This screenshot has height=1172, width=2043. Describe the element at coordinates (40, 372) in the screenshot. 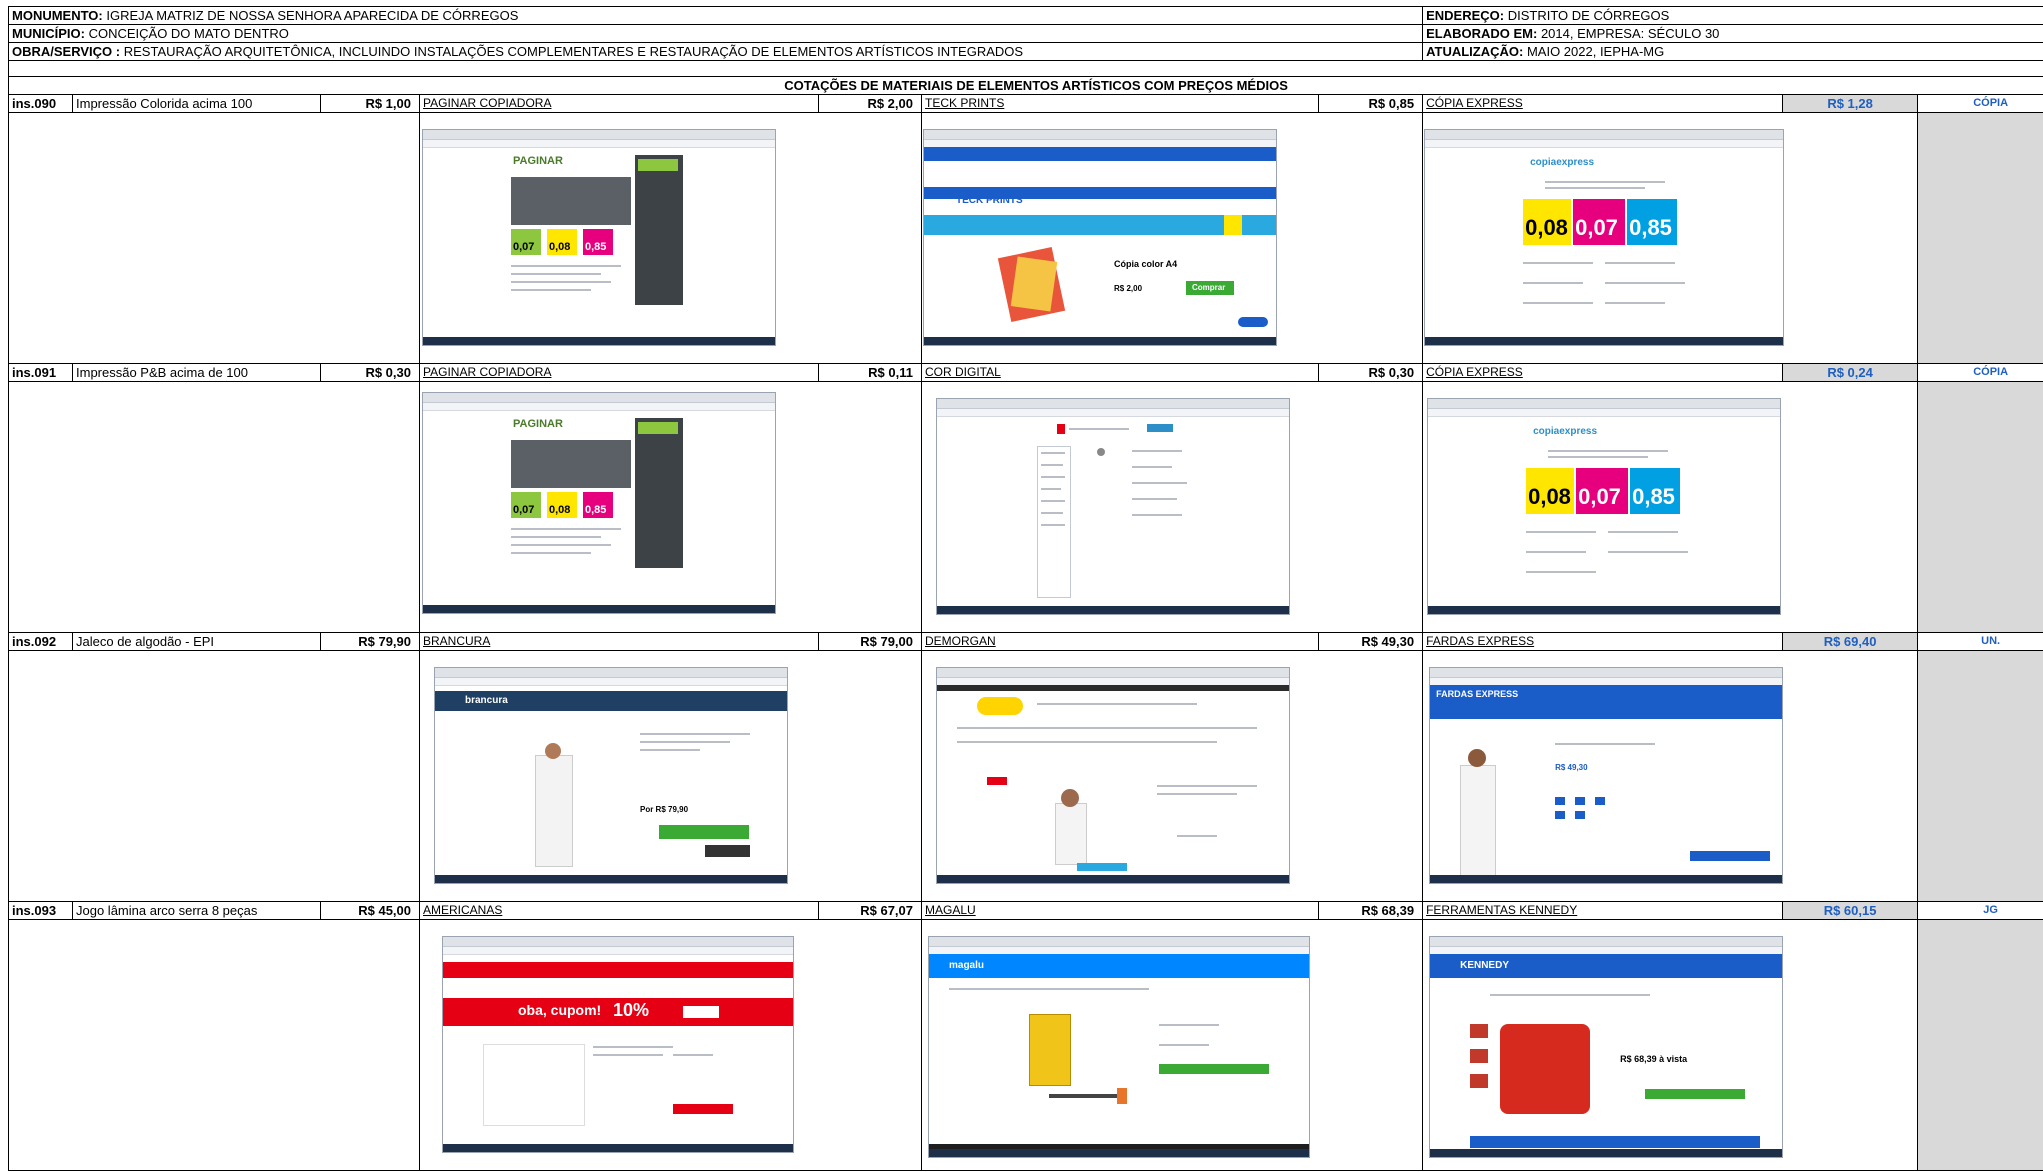

I see `item-code: ins.091` at that location.